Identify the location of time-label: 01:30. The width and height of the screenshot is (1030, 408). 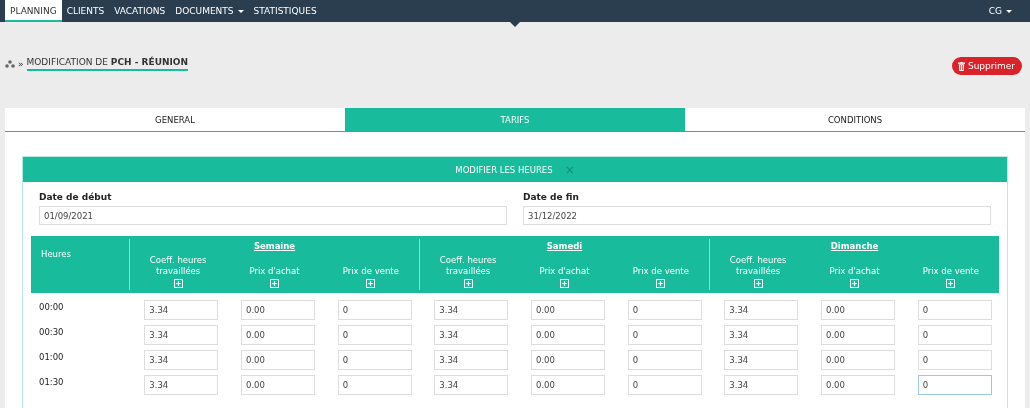
(51, 382).